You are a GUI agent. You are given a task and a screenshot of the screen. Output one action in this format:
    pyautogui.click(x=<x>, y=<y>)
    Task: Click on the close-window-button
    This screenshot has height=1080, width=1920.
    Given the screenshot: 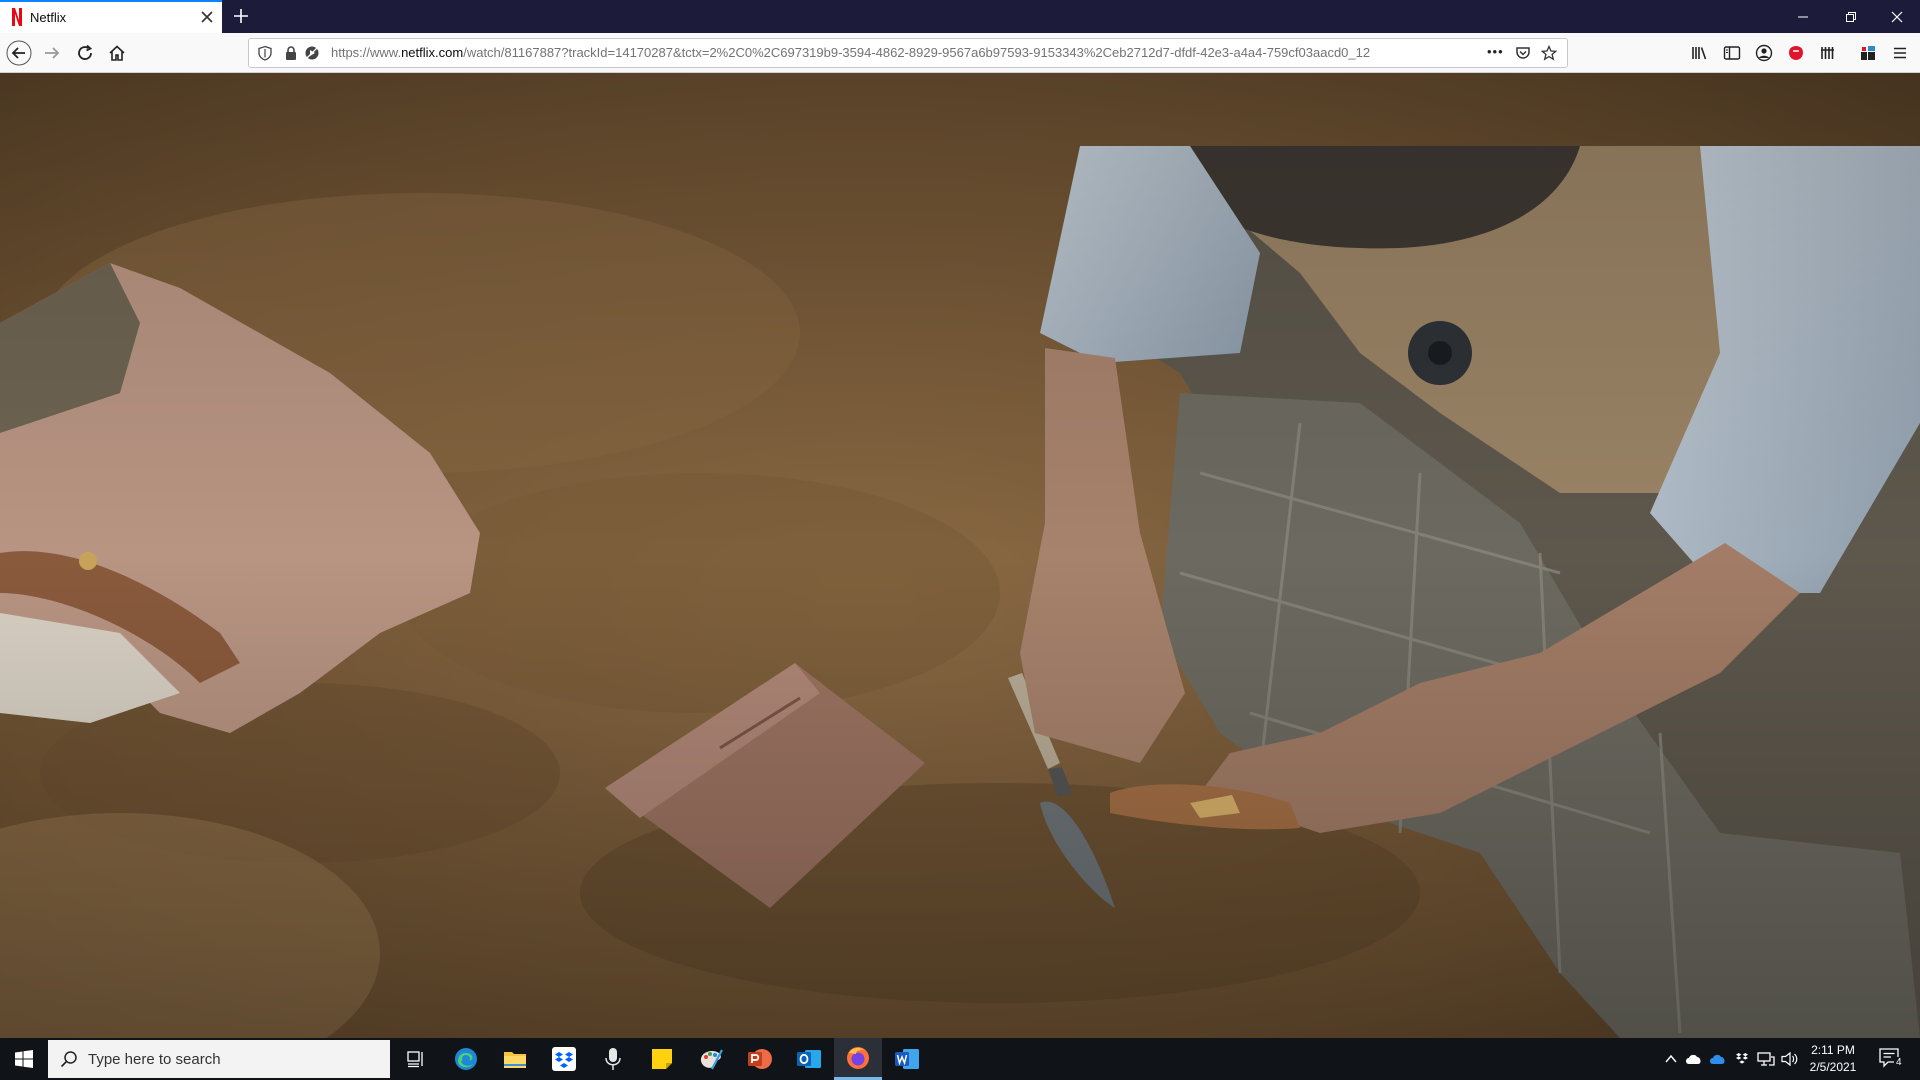 What is the action you would take?
    pyautogui.click(x=1897, y=16)
    